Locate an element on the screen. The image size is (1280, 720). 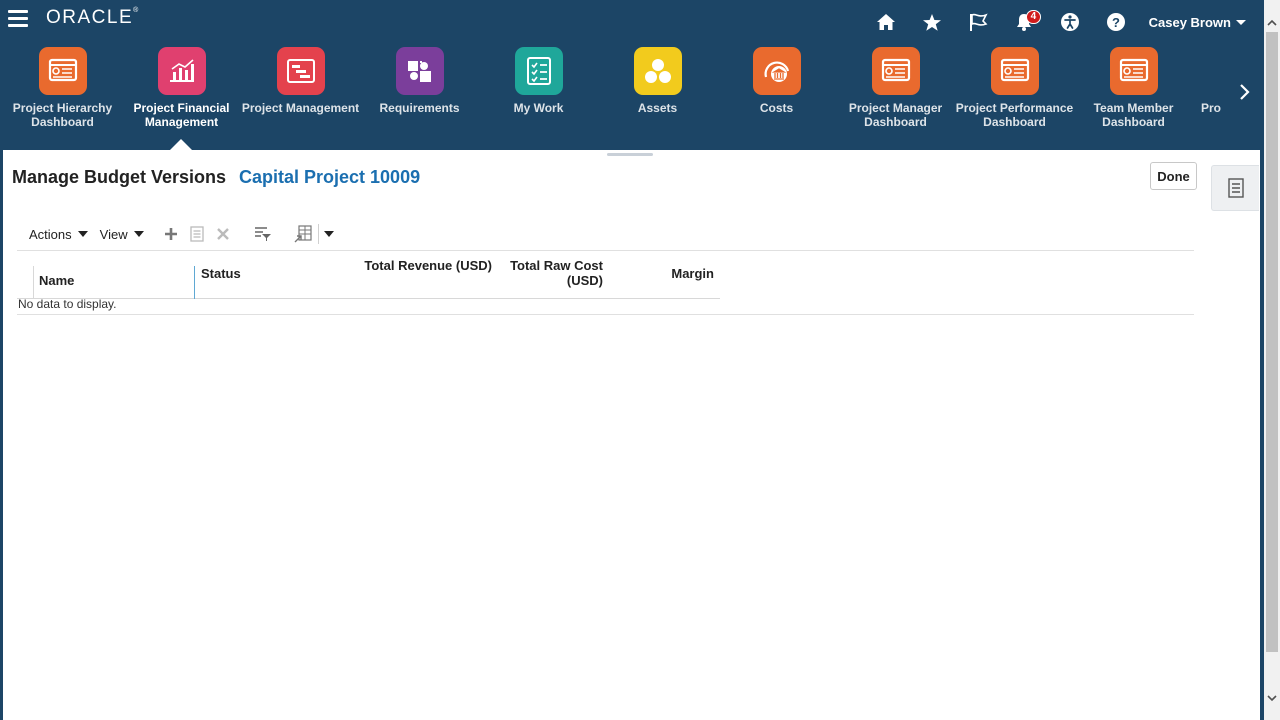
side-panel-tab is located at coordinates (1235, 188).